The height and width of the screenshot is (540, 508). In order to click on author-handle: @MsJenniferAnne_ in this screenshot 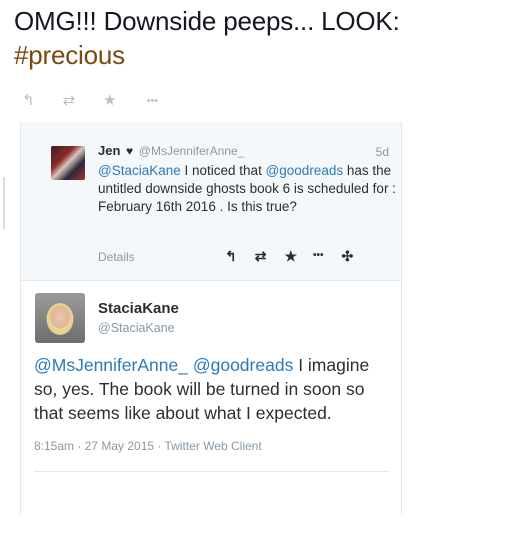, I will do `click(192, 151)`.